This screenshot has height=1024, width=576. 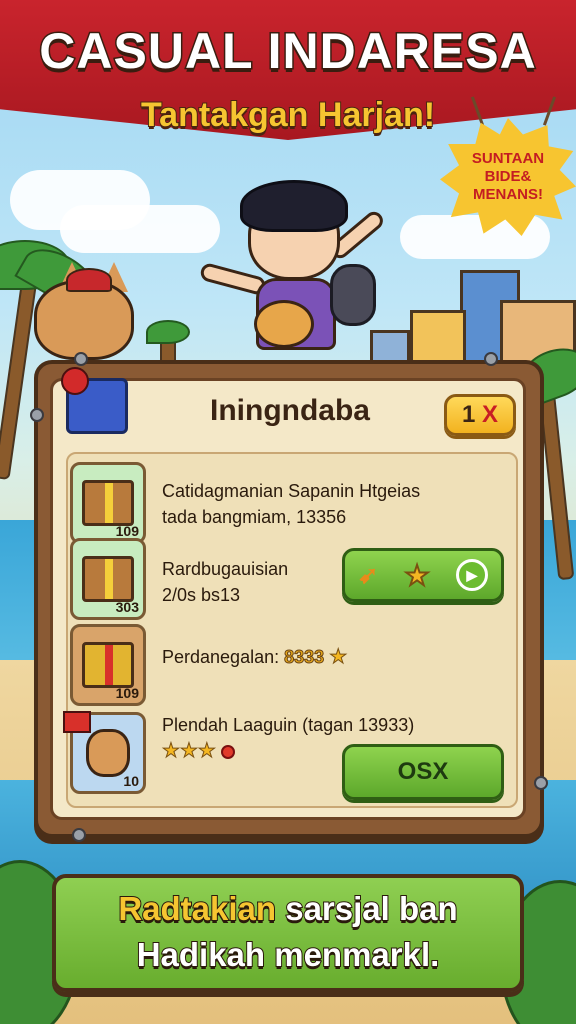 I want to click on wooden-box-icon, so click(x=108, y=579).